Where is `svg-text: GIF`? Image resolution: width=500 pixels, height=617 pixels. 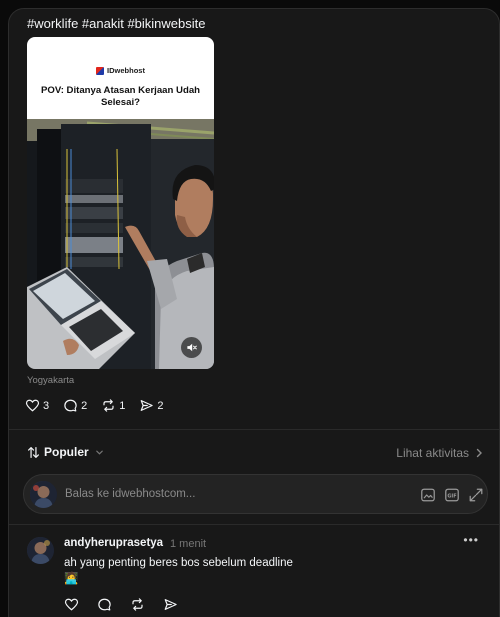
svg-text: GIF is located at coordinates (451, 496).